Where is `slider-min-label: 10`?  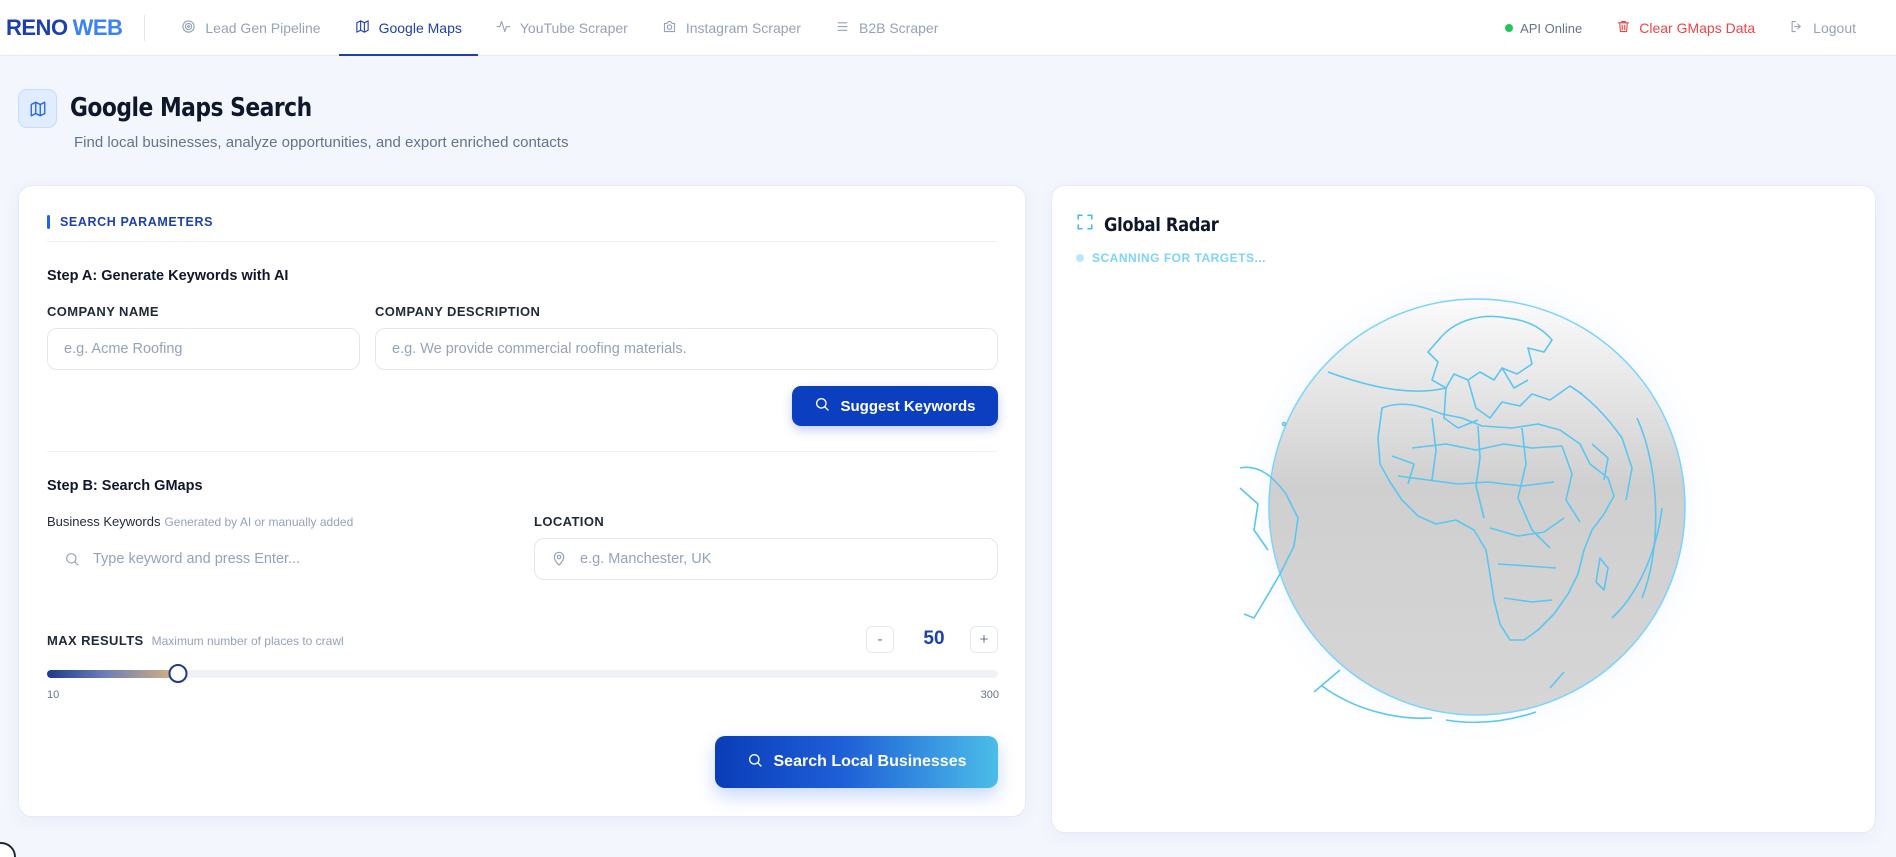
slider-min-label: 10 is located at coordinates (53, 695).